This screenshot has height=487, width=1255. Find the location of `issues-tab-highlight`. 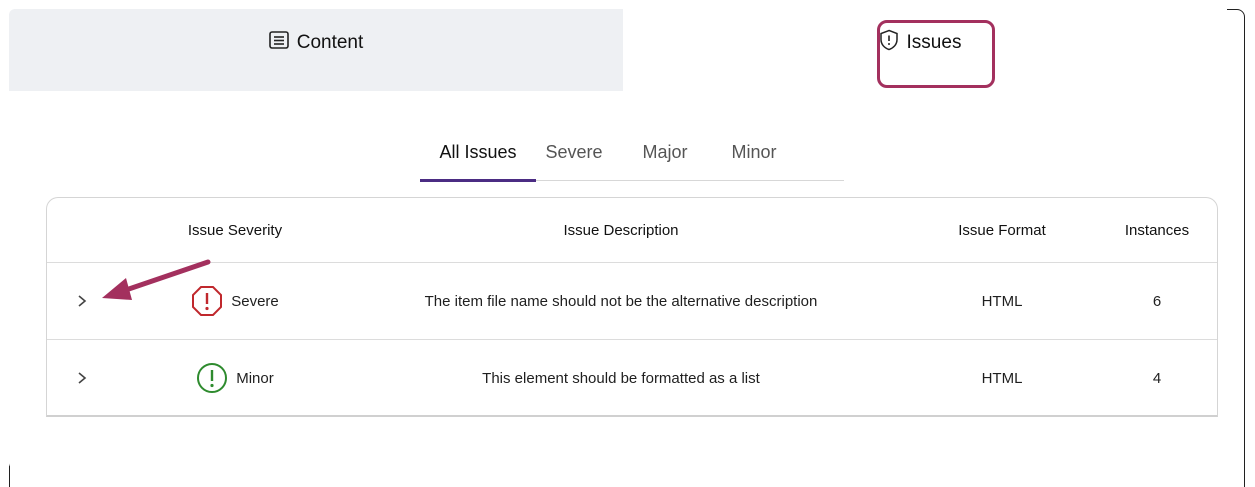

issues-tab-highlight is located at coordinates (936, 54).